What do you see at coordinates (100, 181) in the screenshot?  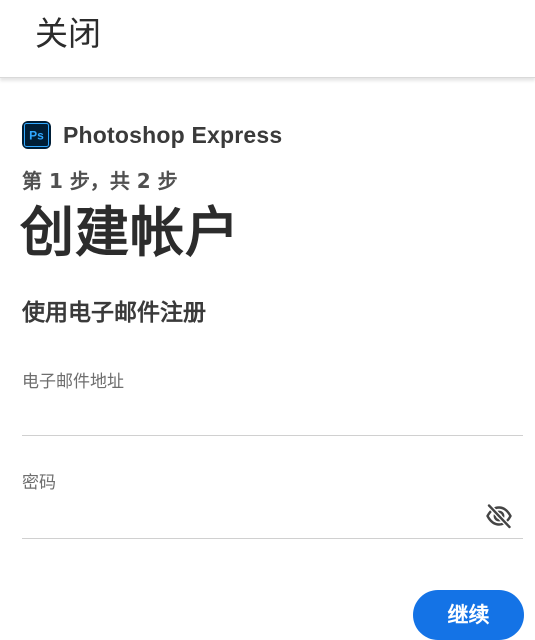 I see `step-indicator: 第 1 步，共 2 步` at bounding box center [100, 181].